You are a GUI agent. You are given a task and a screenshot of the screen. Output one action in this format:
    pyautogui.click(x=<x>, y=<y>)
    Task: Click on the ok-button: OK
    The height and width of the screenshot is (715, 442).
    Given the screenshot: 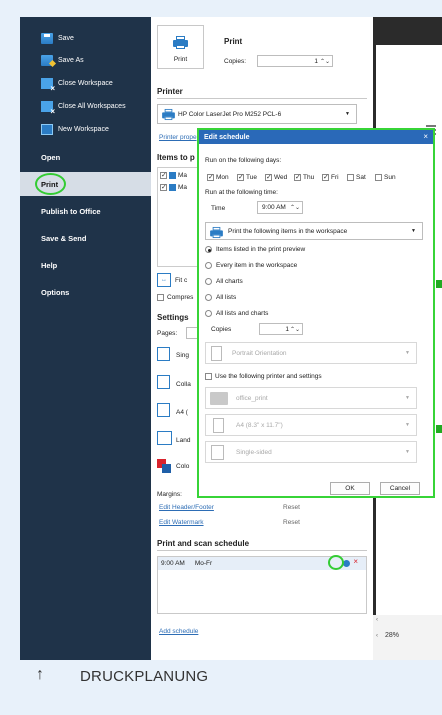 What is the action you would take?
    pyautogui.click(x=350, y=488)
    